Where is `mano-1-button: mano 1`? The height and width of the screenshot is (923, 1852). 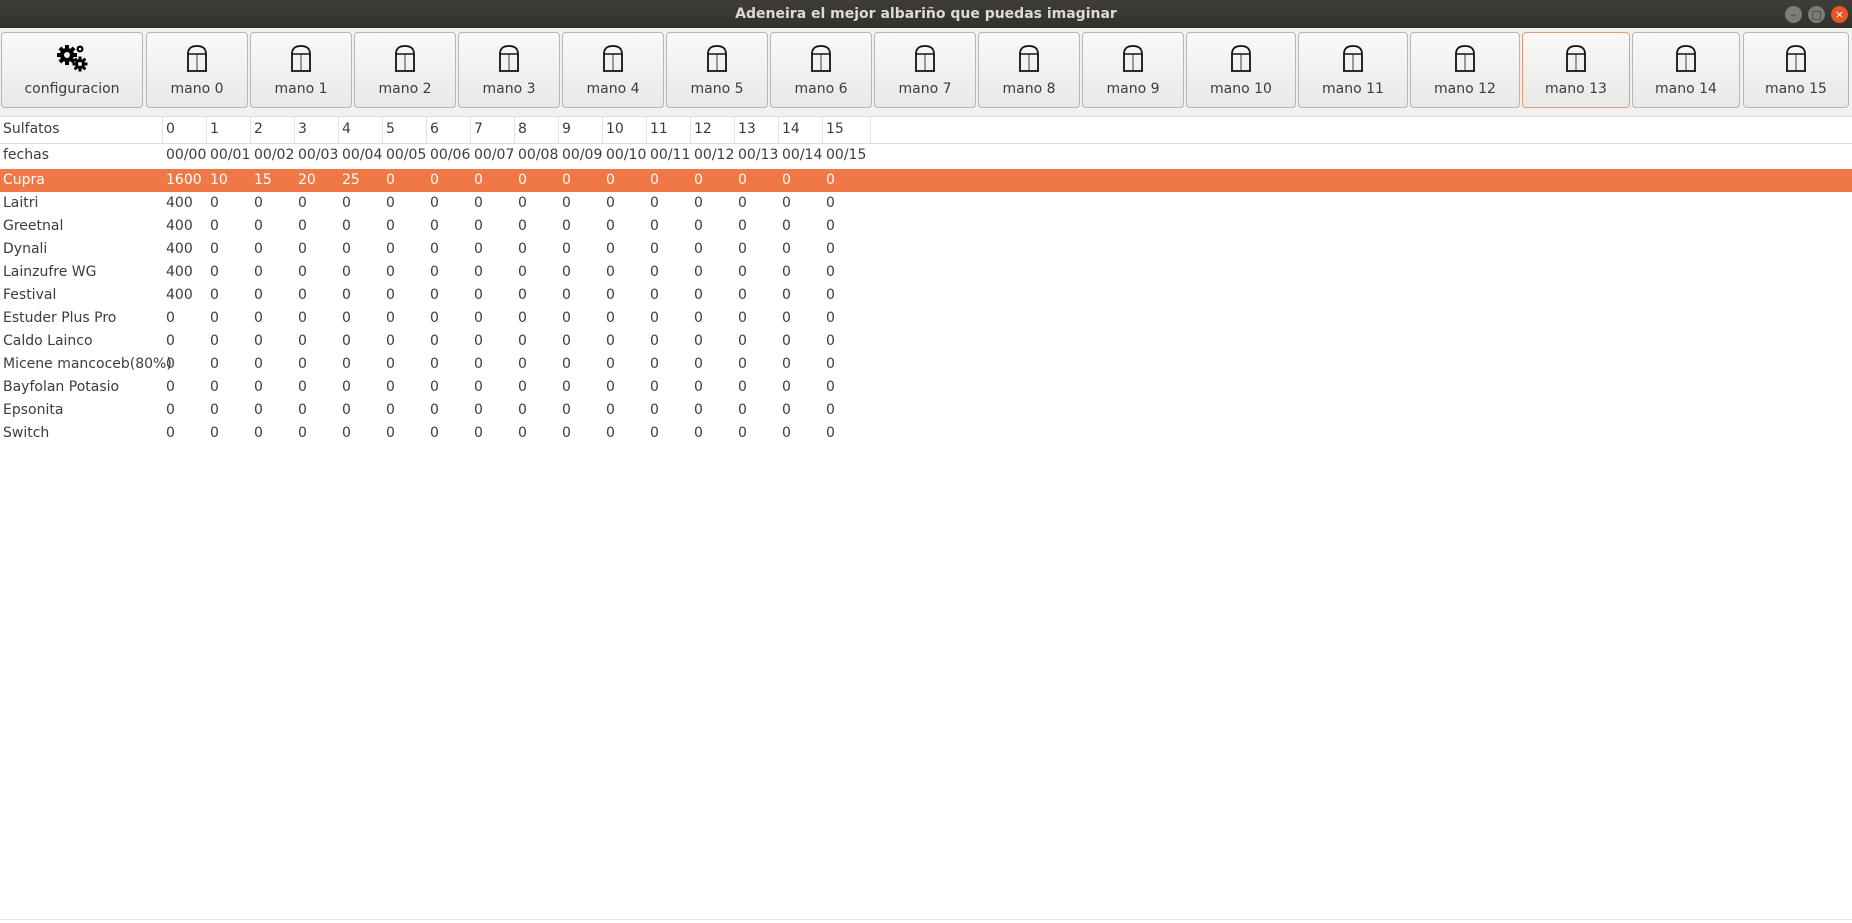 mano-1-button: mano 1 is located at coordinates (301, 70).